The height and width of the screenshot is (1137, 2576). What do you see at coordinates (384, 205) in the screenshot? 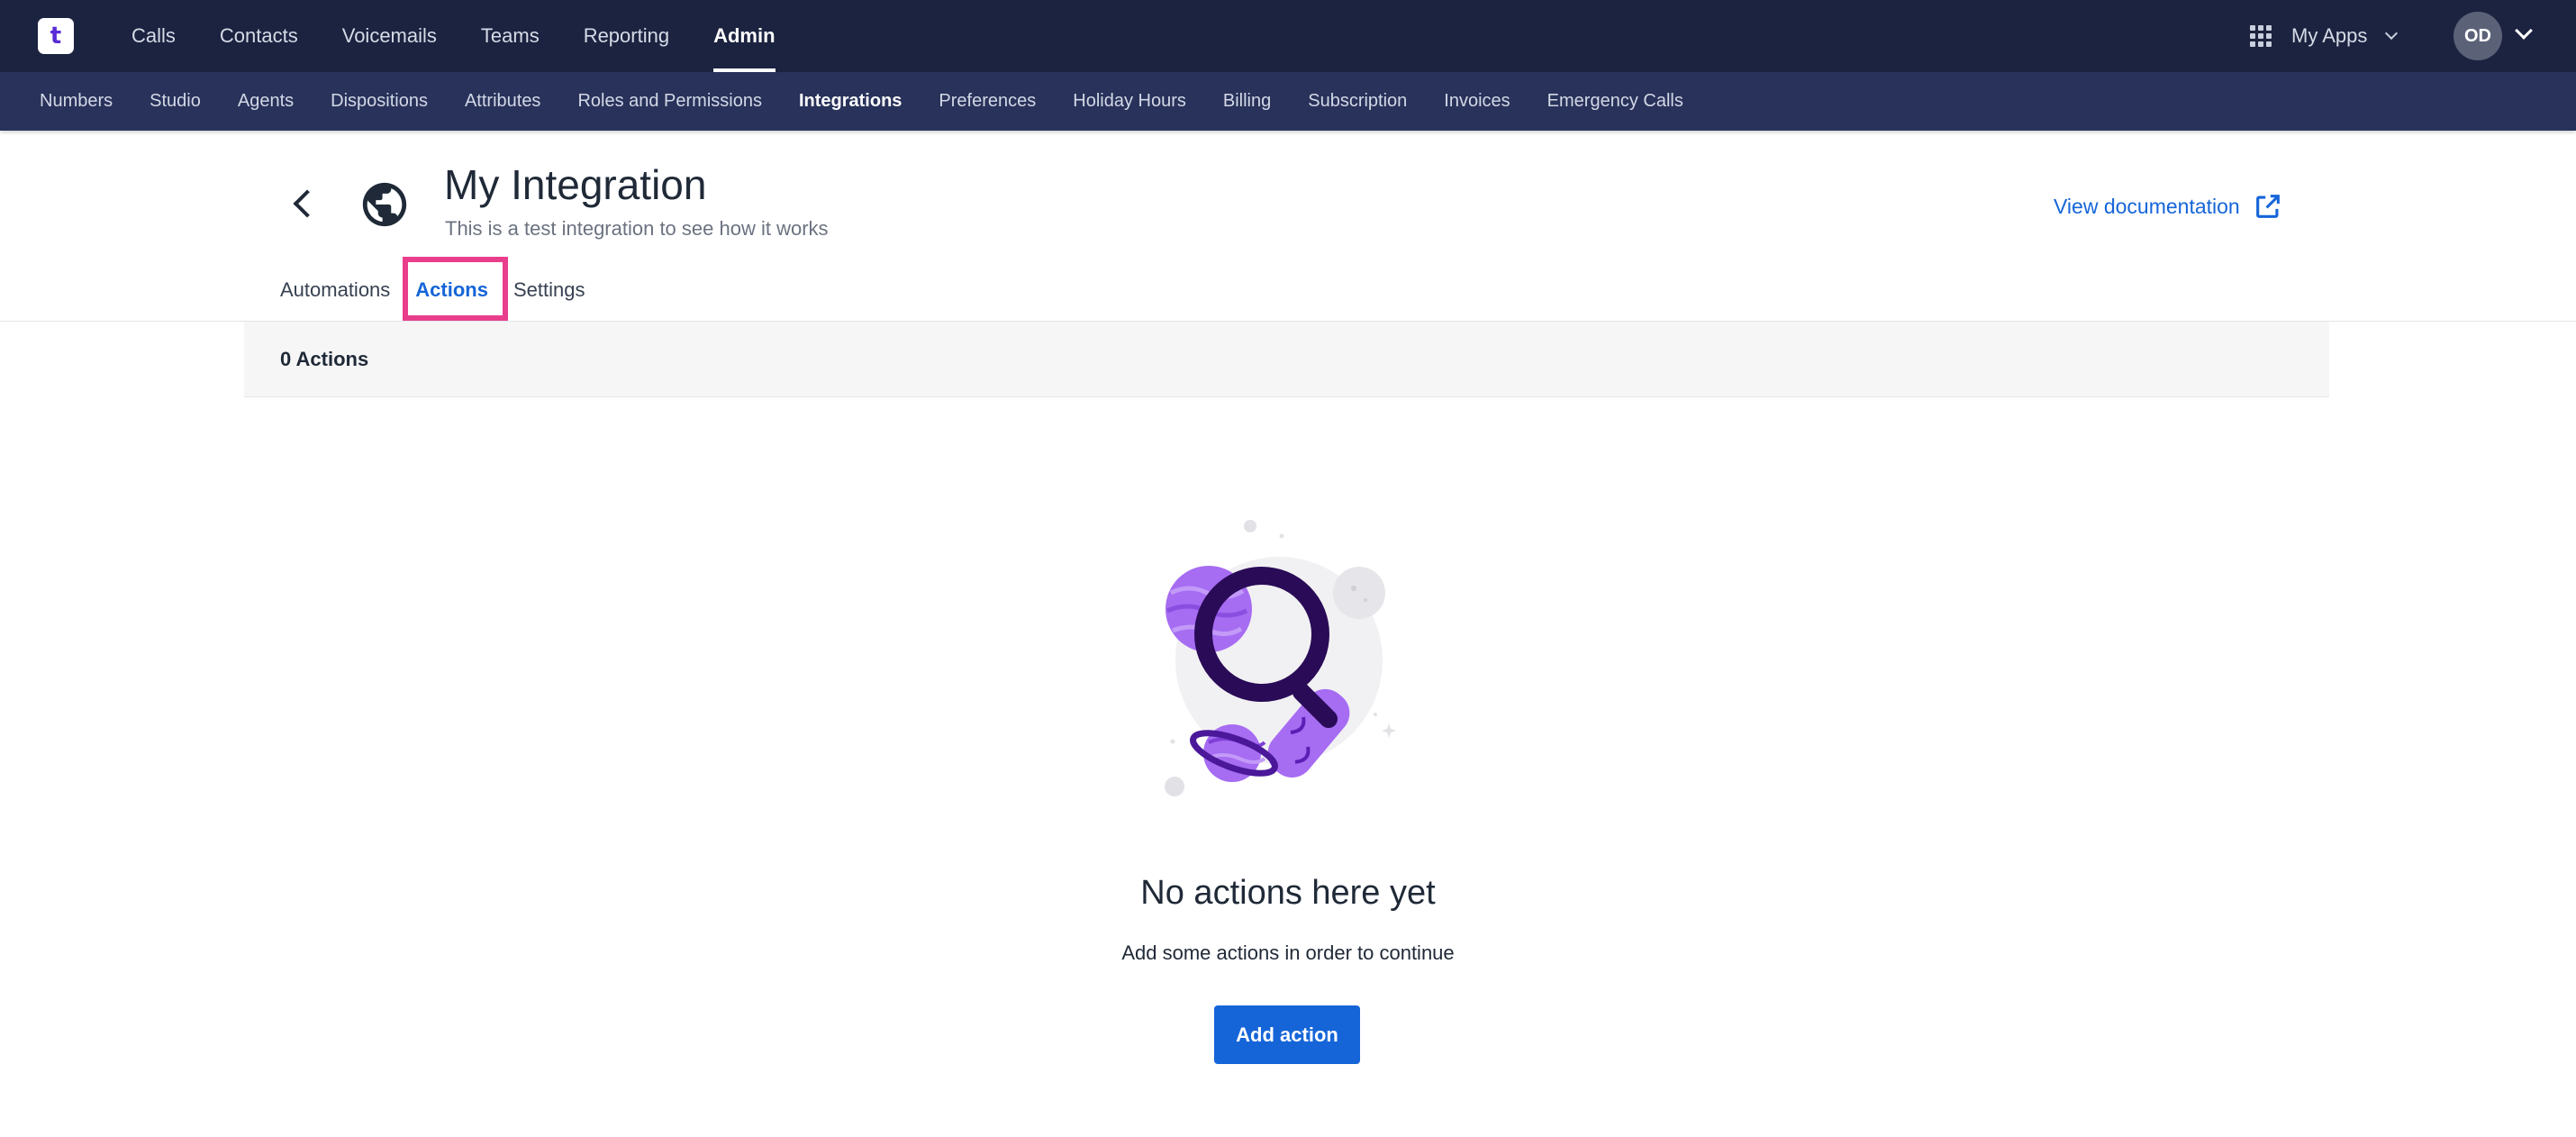
I see `globe-icon` at bounding box center [384, 205].